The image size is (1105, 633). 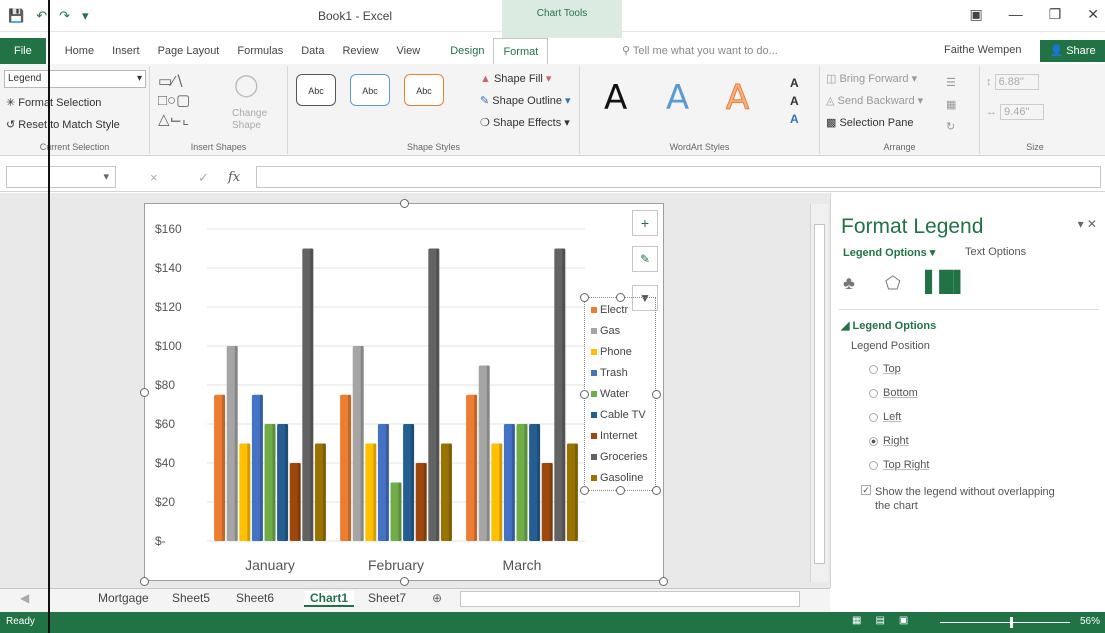 I want to click on tab-insert: Insert, so click(x=126, y=51).